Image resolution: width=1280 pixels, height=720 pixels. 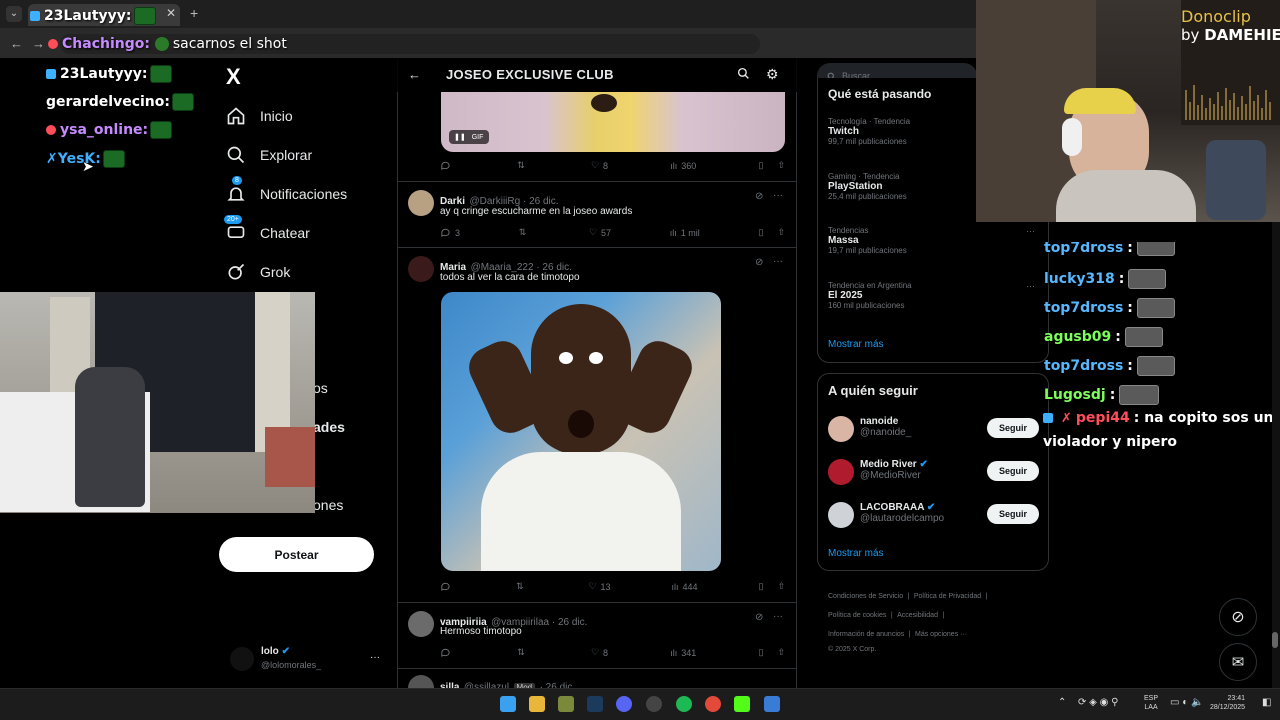 What do you see at coordinates (1266, 702) in the screenshot?
I see `notifications-icon: ◧` at bounding box center [1266, 702].